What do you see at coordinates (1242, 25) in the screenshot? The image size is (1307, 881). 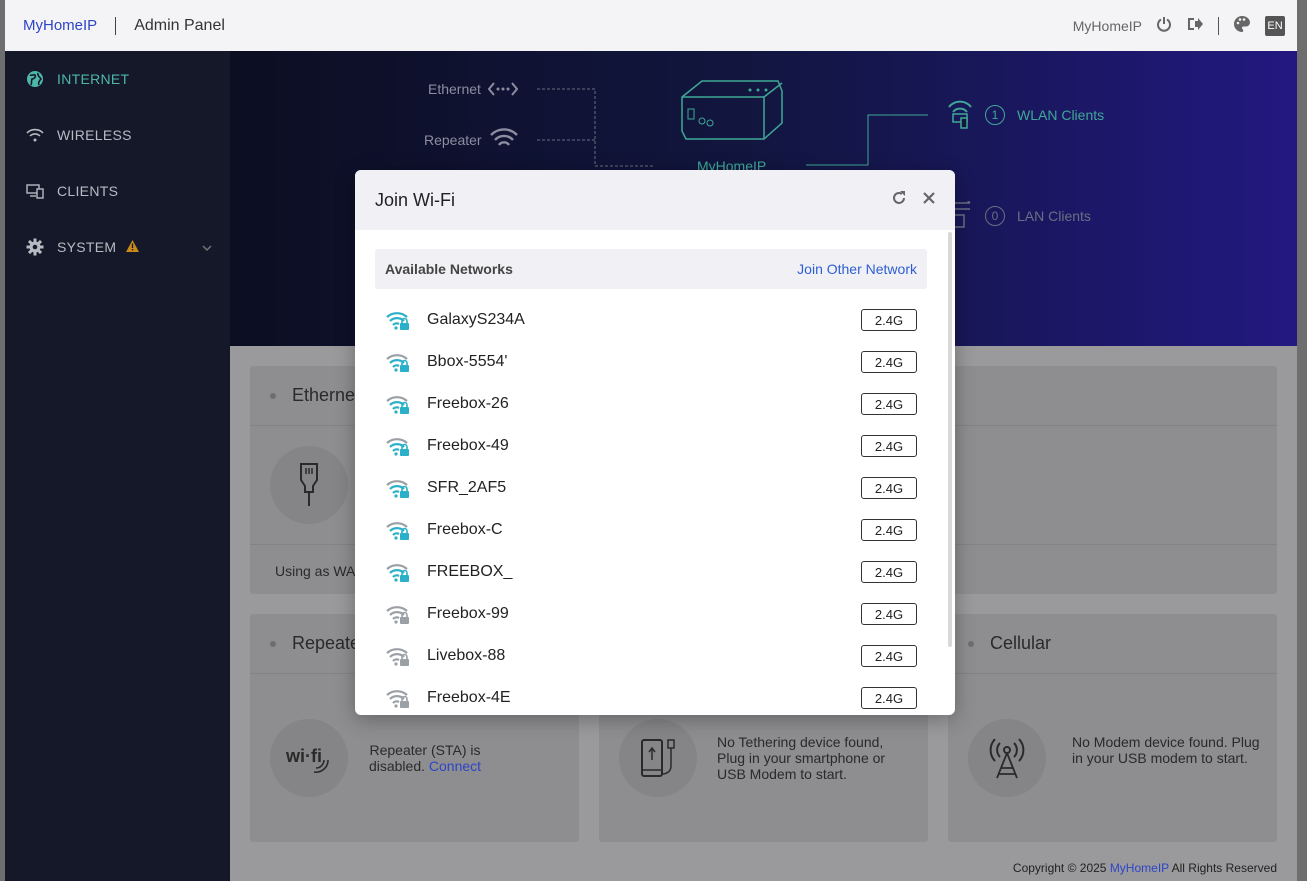 I see `palette-icon` at bounding box center [1242, 25].